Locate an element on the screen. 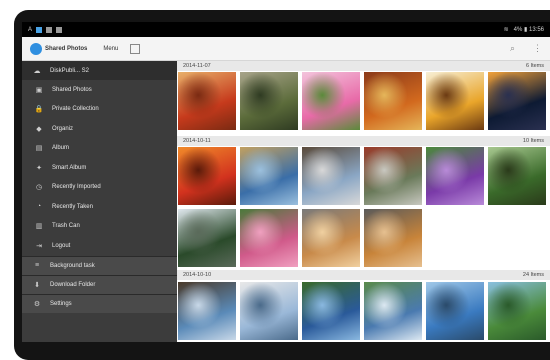 This screenshot has width=550, height=360. photo-thumbnail-purple-flowers is located at coordinates (455, 176).